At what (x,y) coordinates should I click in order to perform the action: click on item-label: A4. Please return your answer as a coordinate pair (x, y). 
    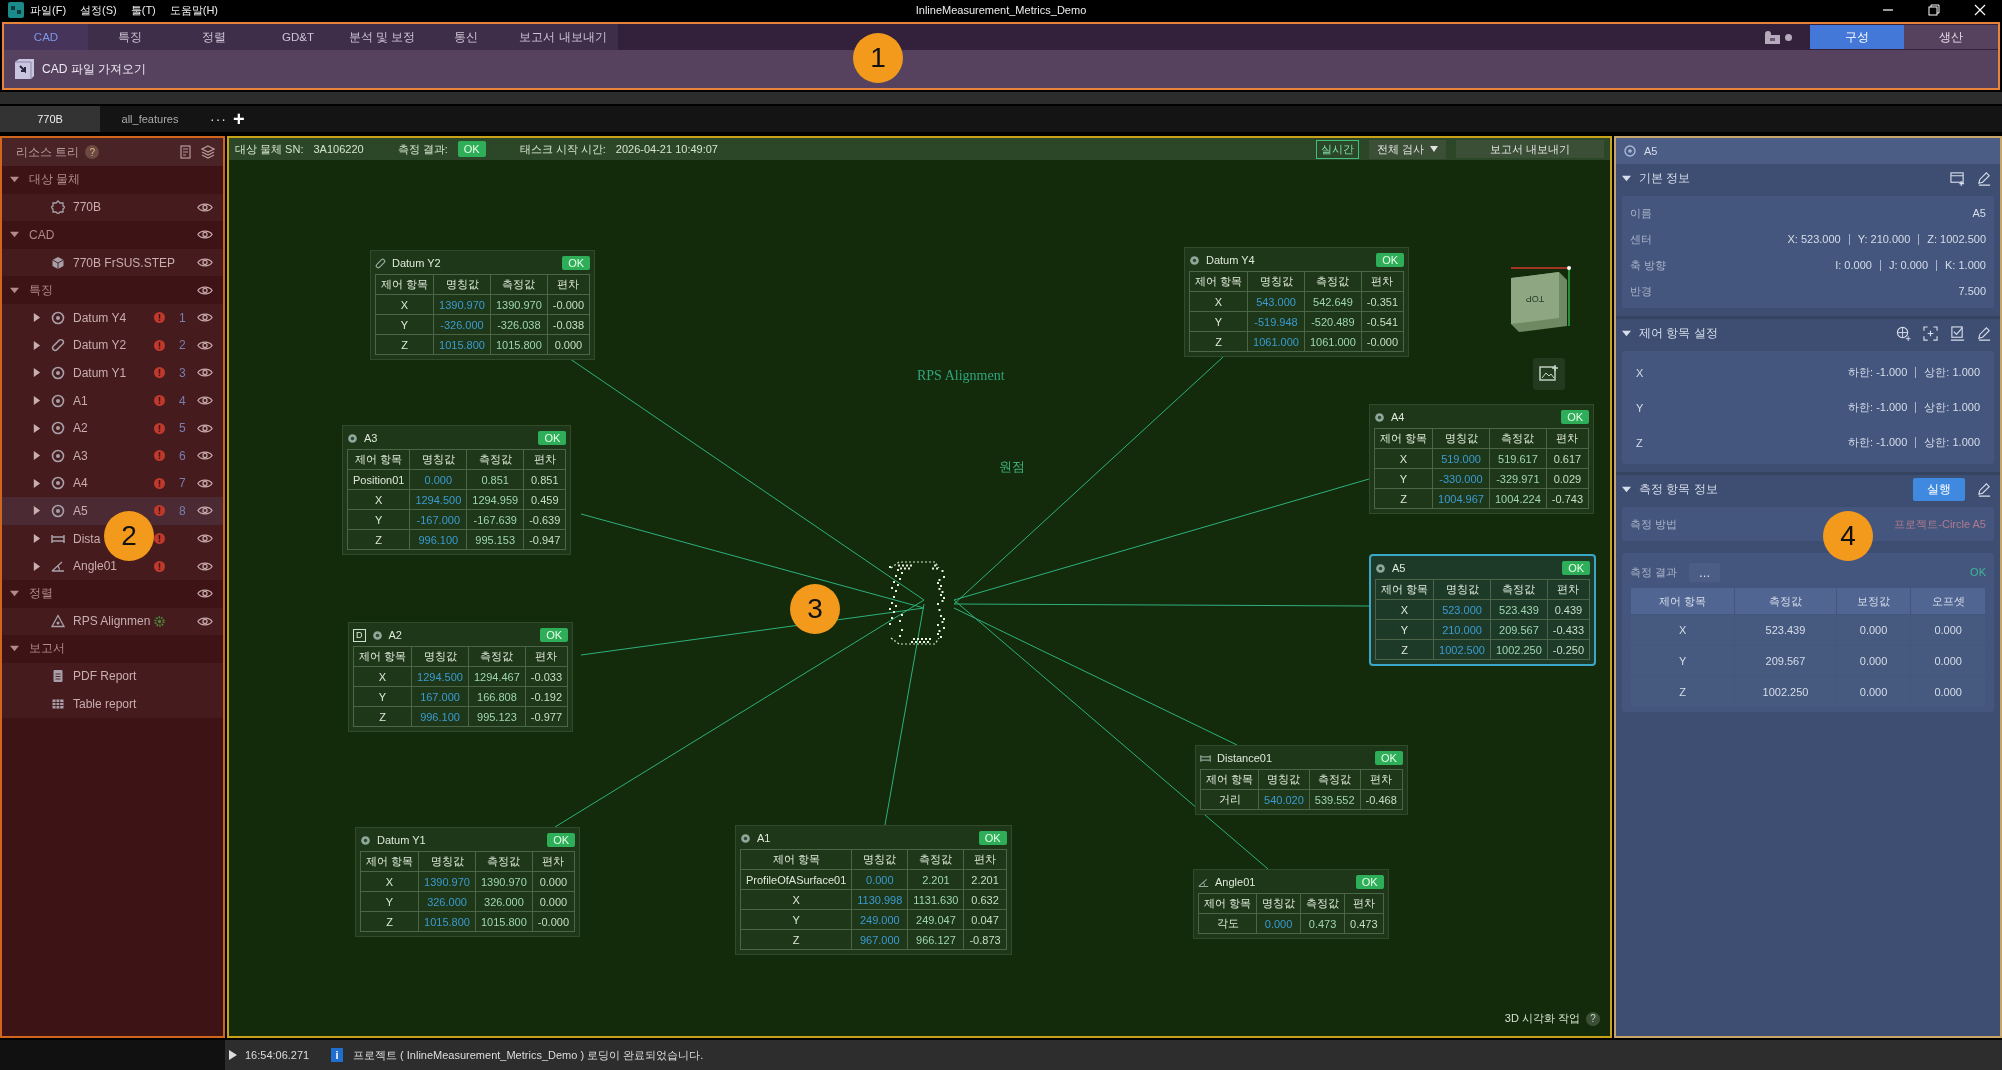
    Looking at the image, I should click on (80, 483).